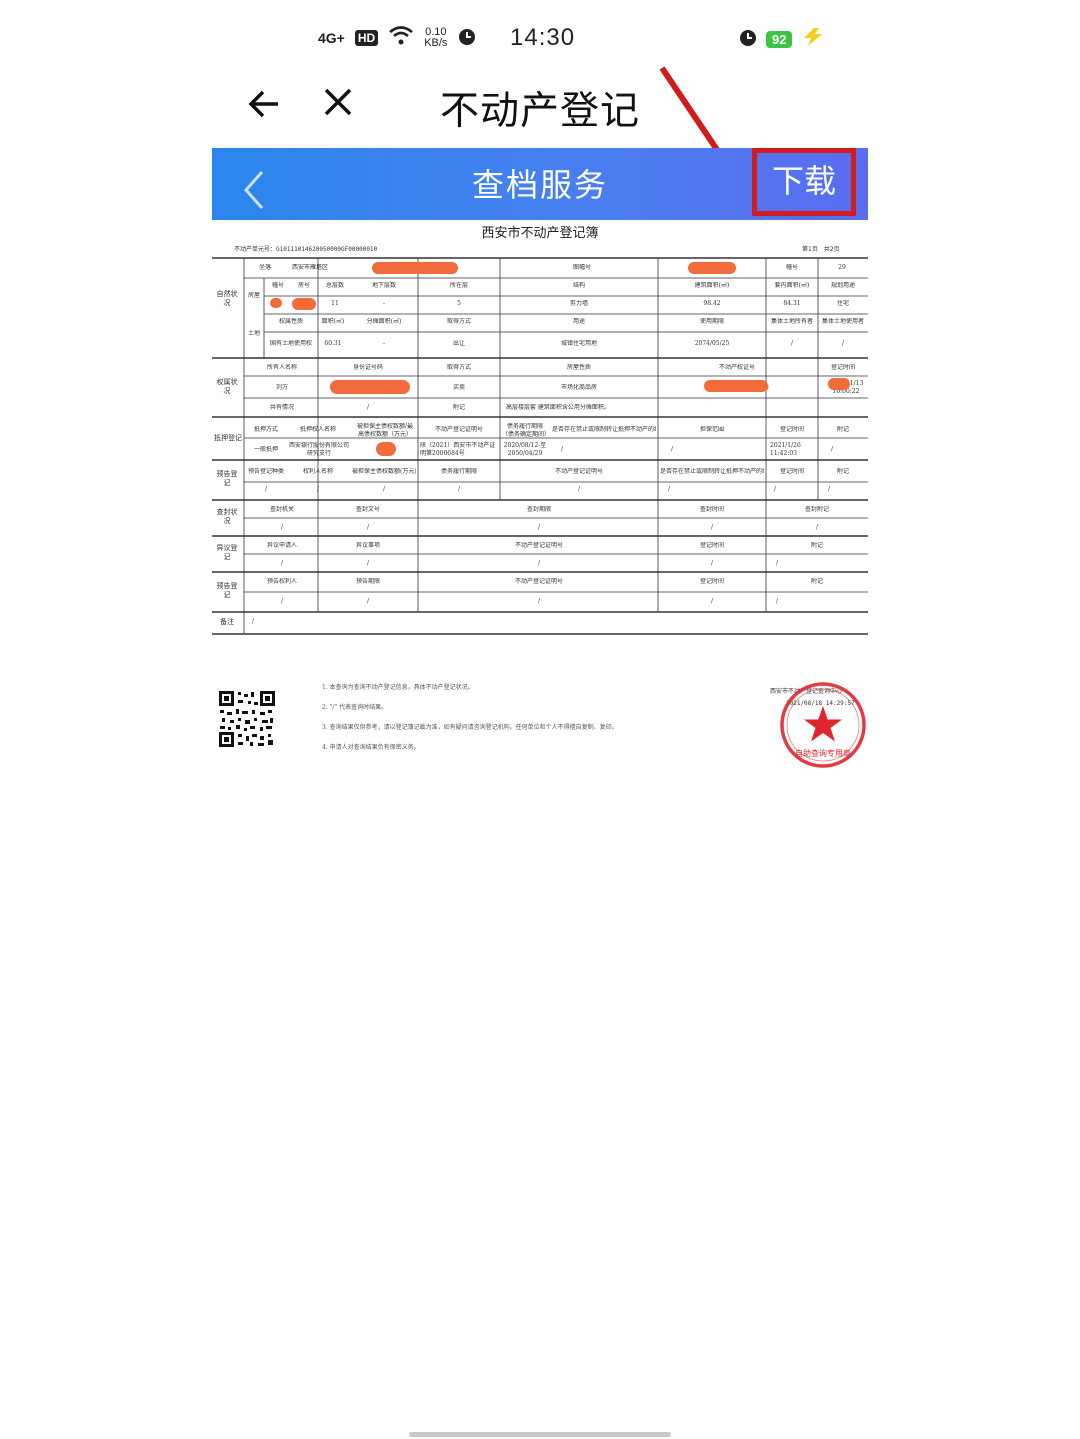 Image resolution: width=1080 pixels, height=1439 pixels. I want to click on col-advance: 登记时间, so click(791, 471).